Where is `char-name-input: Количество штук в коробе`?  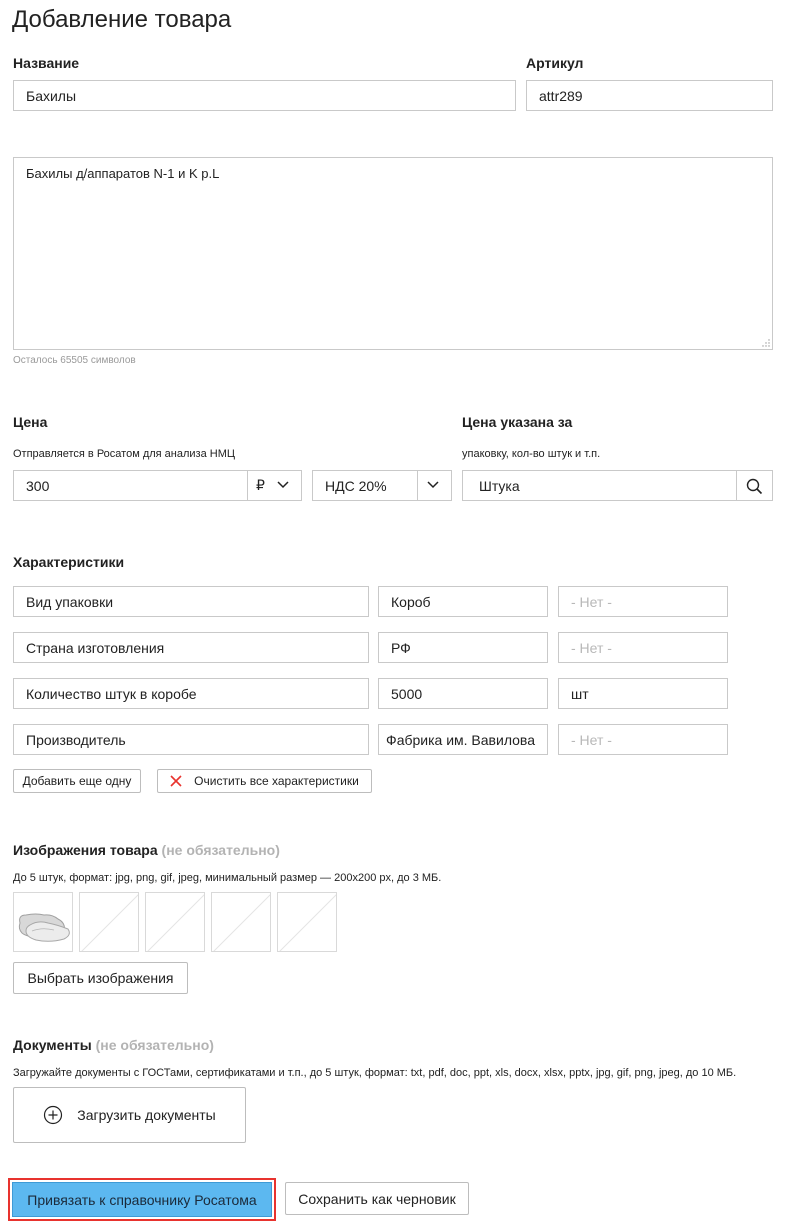
char-name-input: Количество штук в коробе is located at coordinates (191, 693).